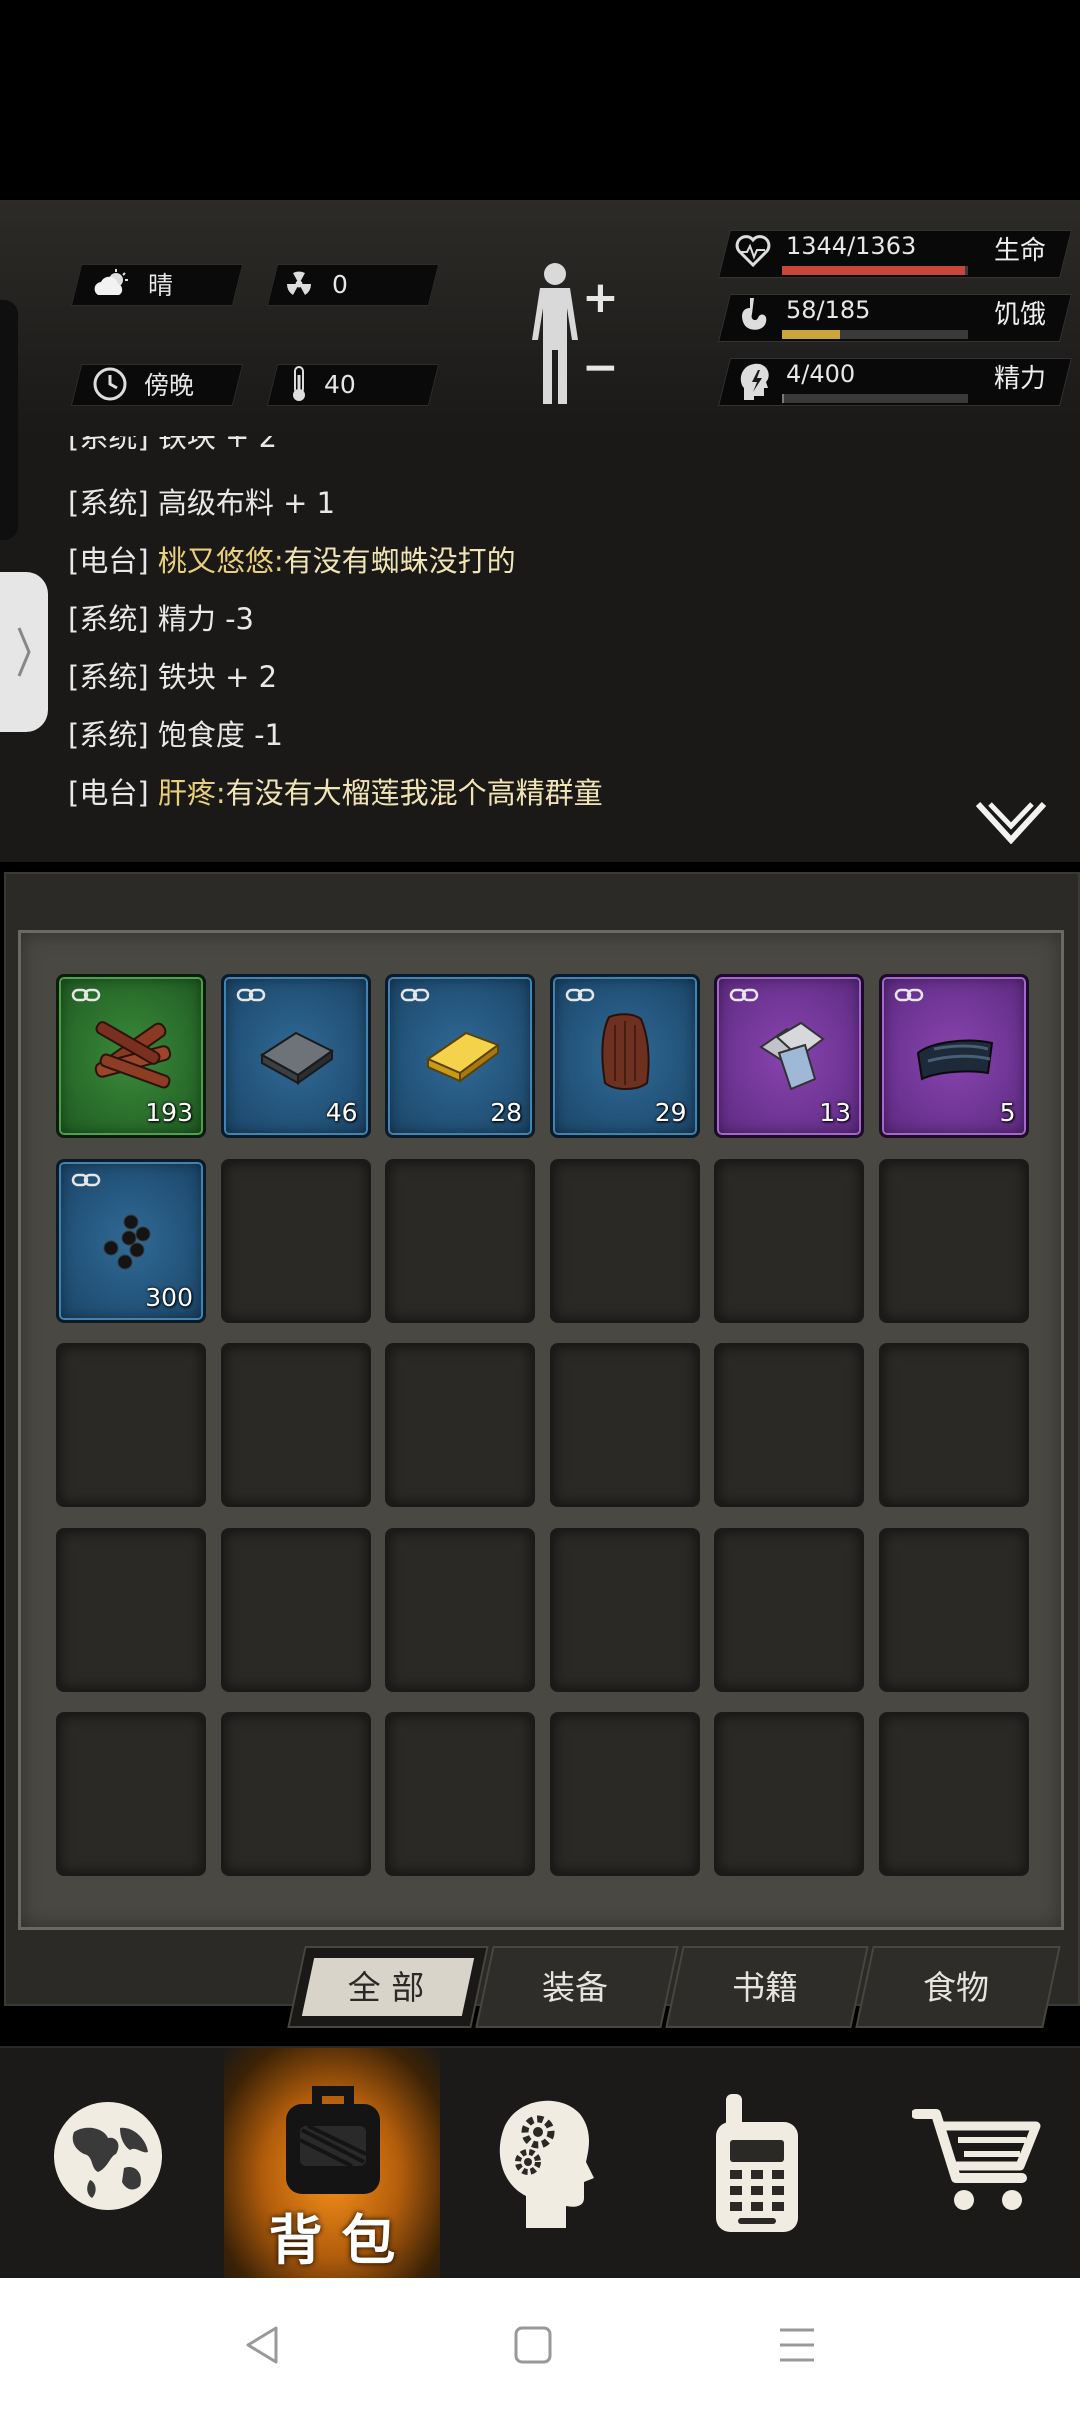  What do you see at coordinates (386, 1985) in the screenshot?
I see `tab-all-label: 全 部` at bounding box center [386, 1985].